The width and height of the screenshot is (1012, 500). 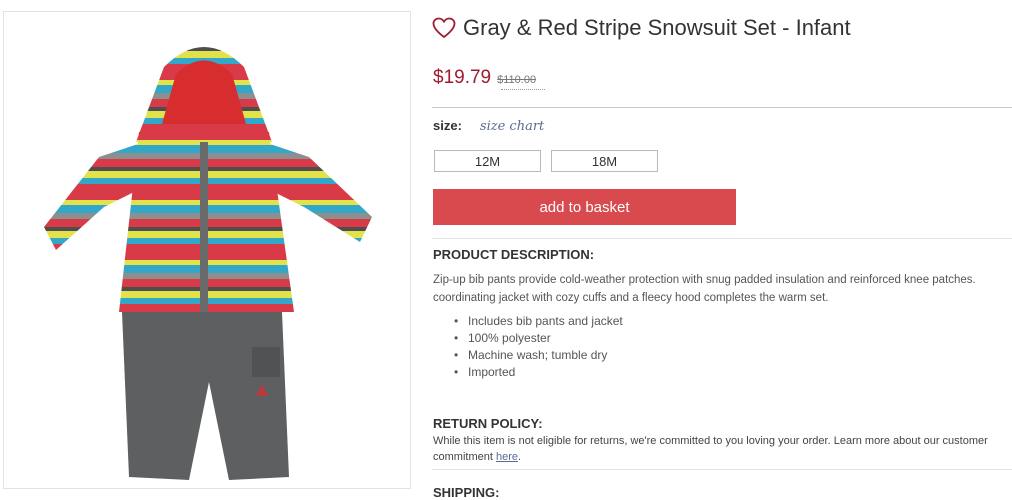 I want to click on add-to-basket-button: add to basket, so click(x=584, y=207).